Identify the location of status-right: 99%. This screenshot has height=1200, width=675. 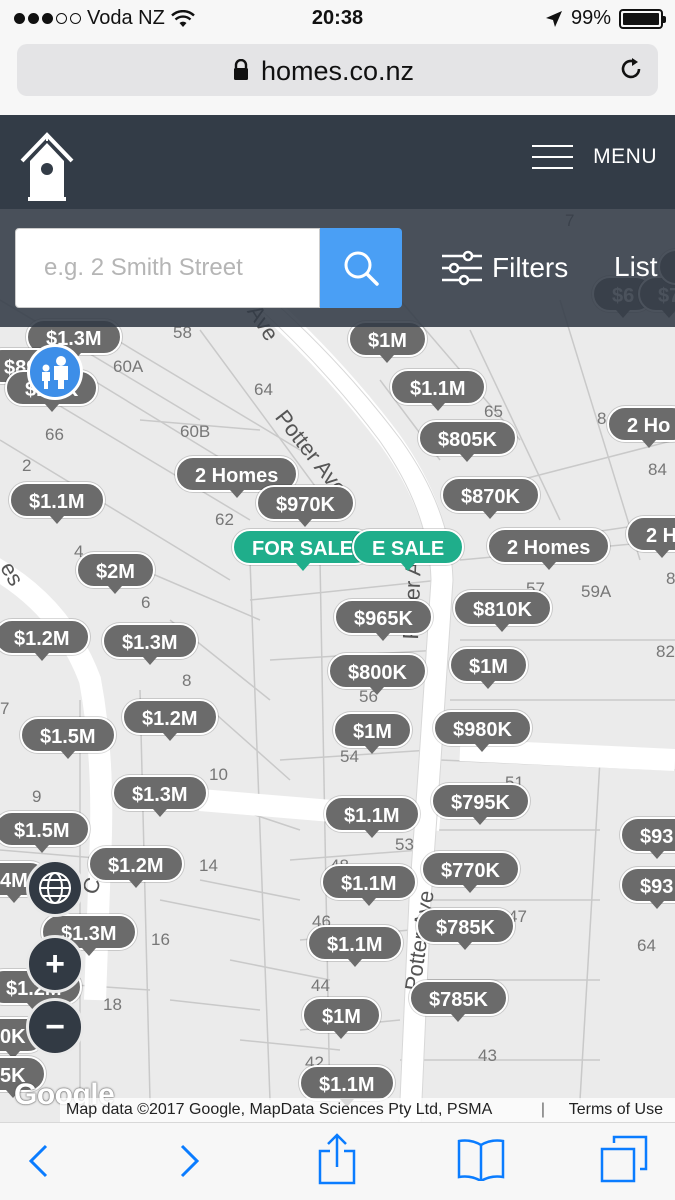
(605, 18).